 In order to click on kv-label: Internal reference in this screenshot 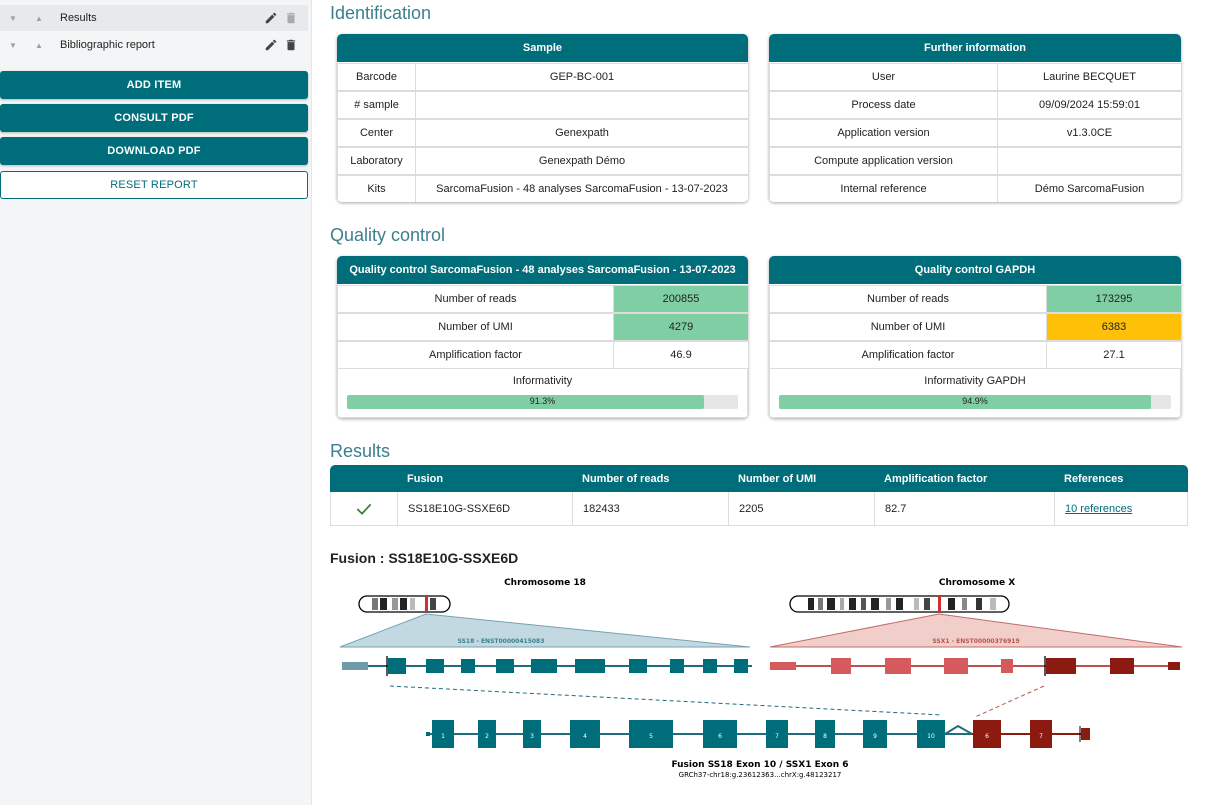, I will do `click(883, 188)`.